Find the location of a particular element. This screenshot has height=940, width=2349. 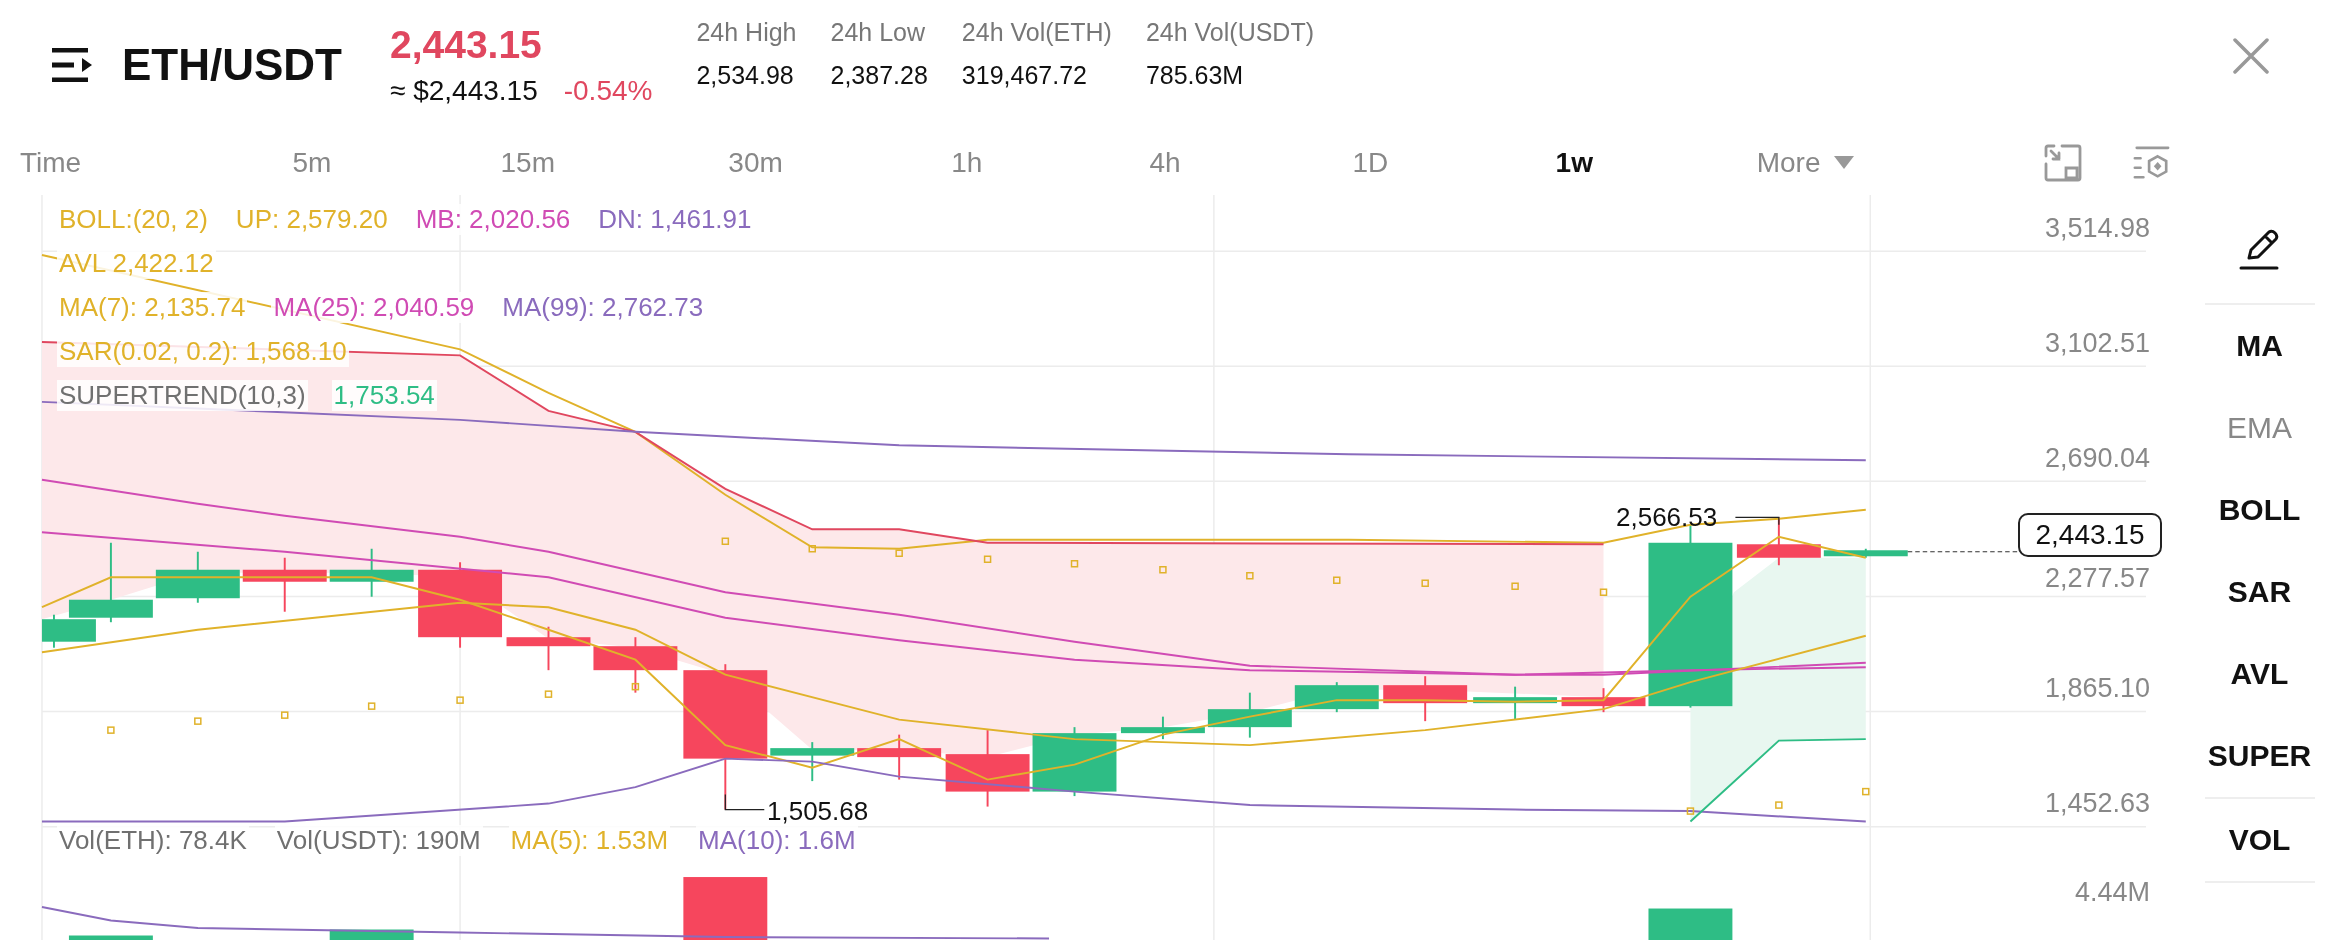

price-change: -0.54% is located at coordinates (608, 91).